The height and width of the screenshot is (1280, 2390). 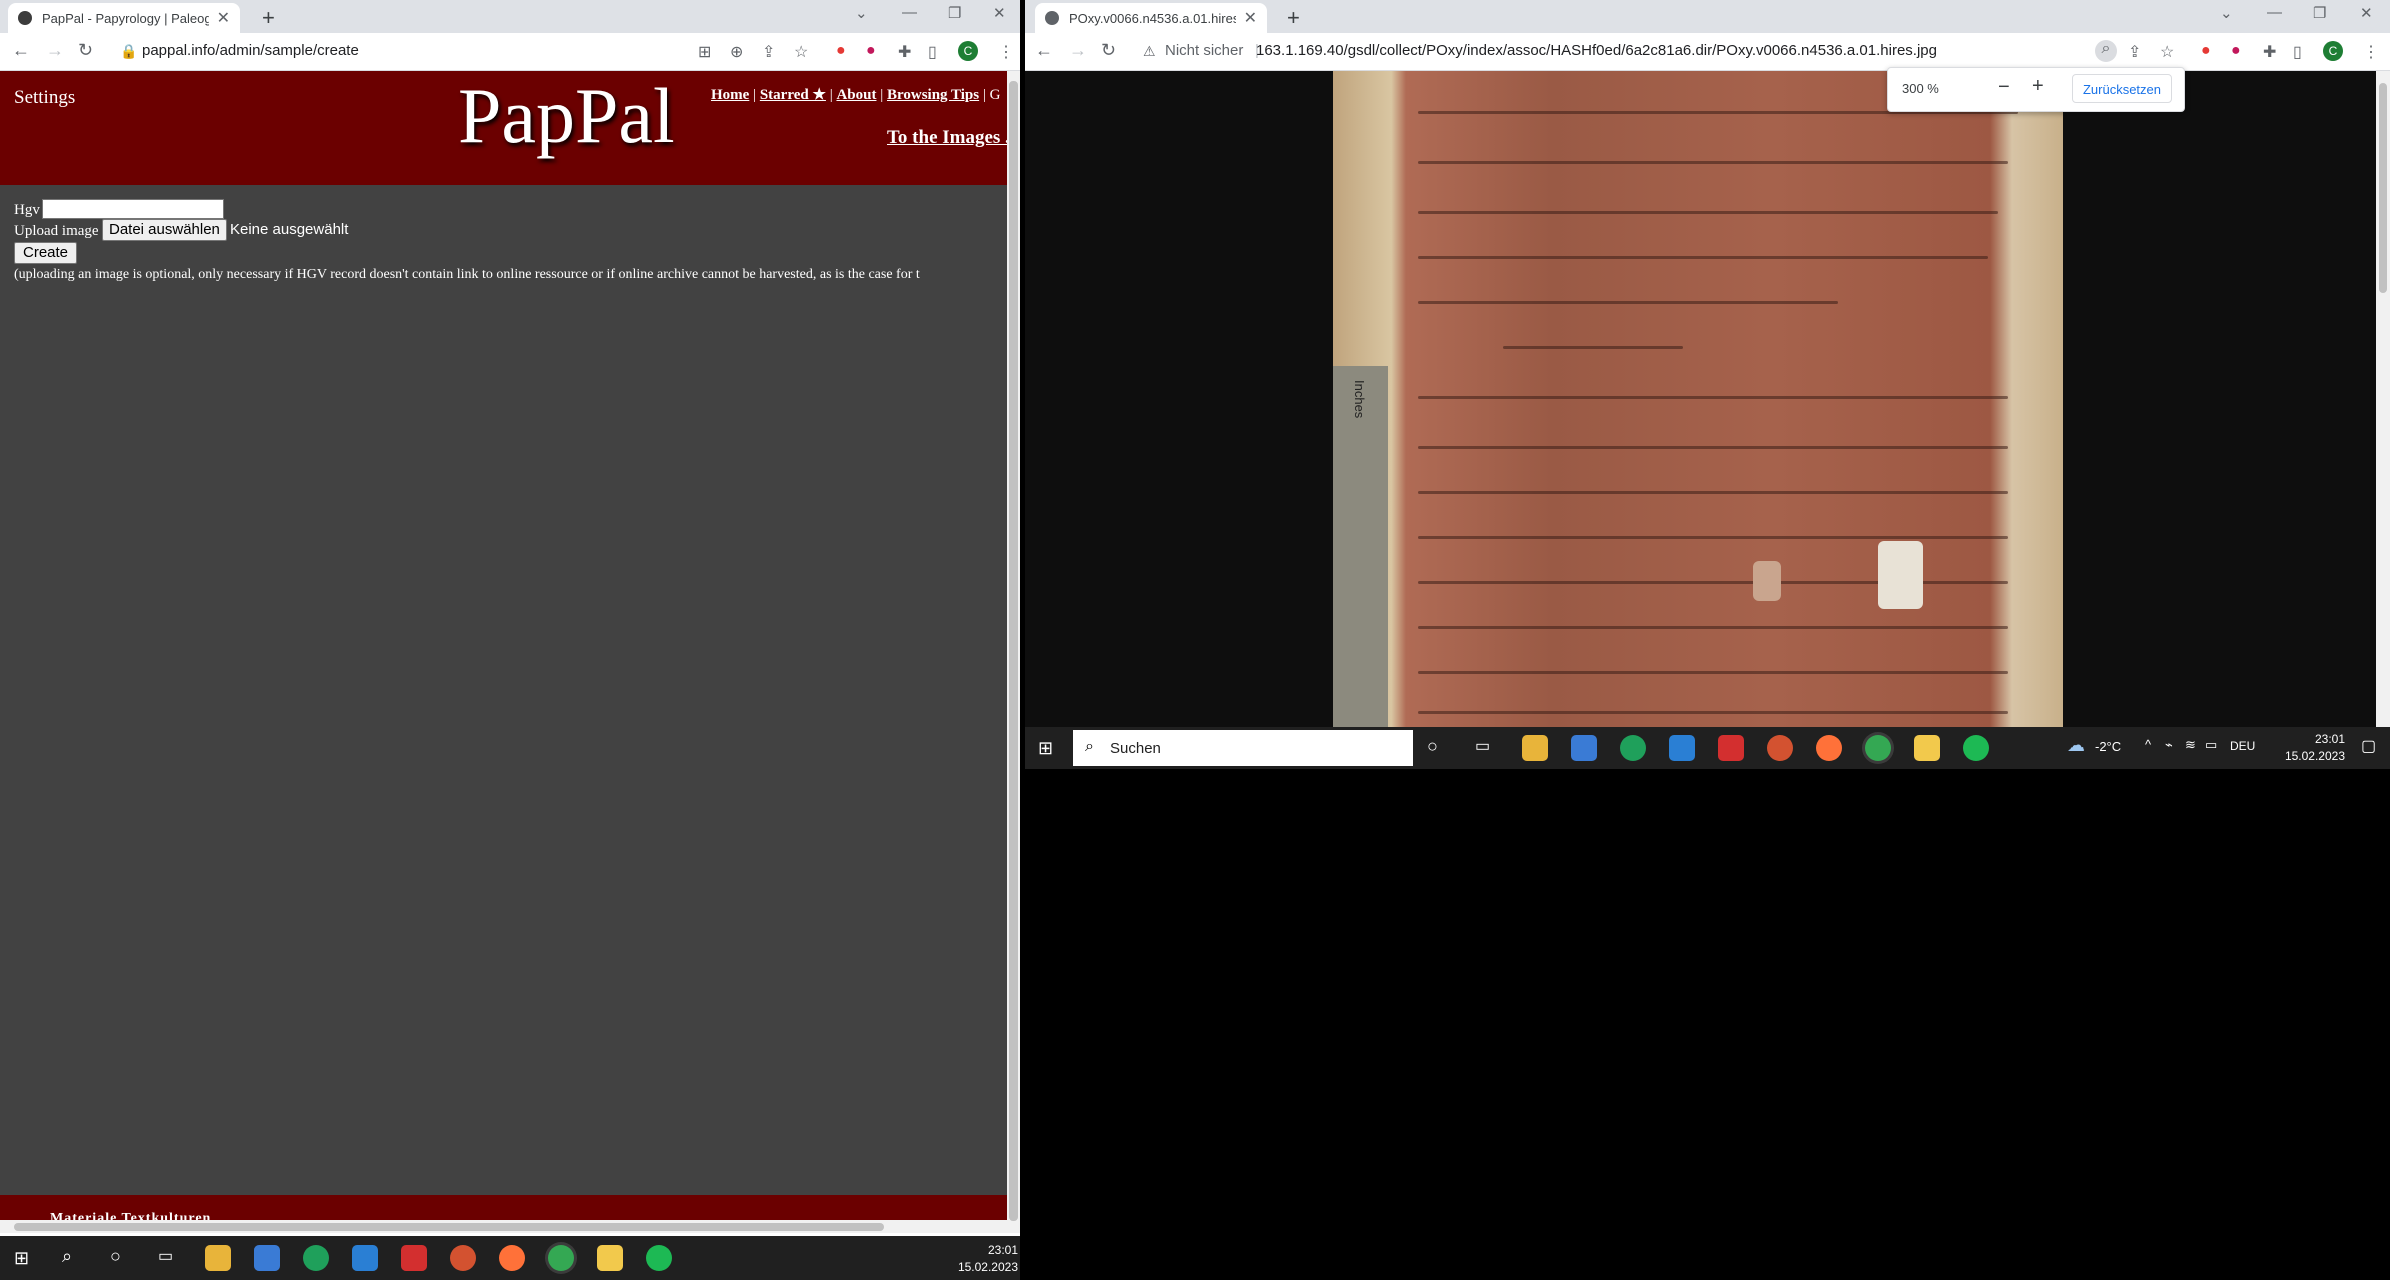 What do you see at coordinates (44, 98) in the screenshot?
I see `settings-link: Settings` at bounding box center [44, 98].